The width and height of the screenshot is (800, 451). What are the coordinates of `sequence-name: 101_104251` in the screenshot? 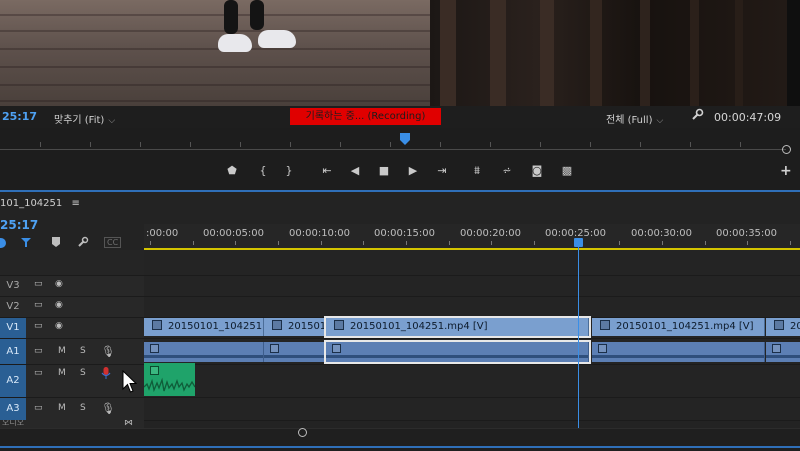 It's located at (31, 203).